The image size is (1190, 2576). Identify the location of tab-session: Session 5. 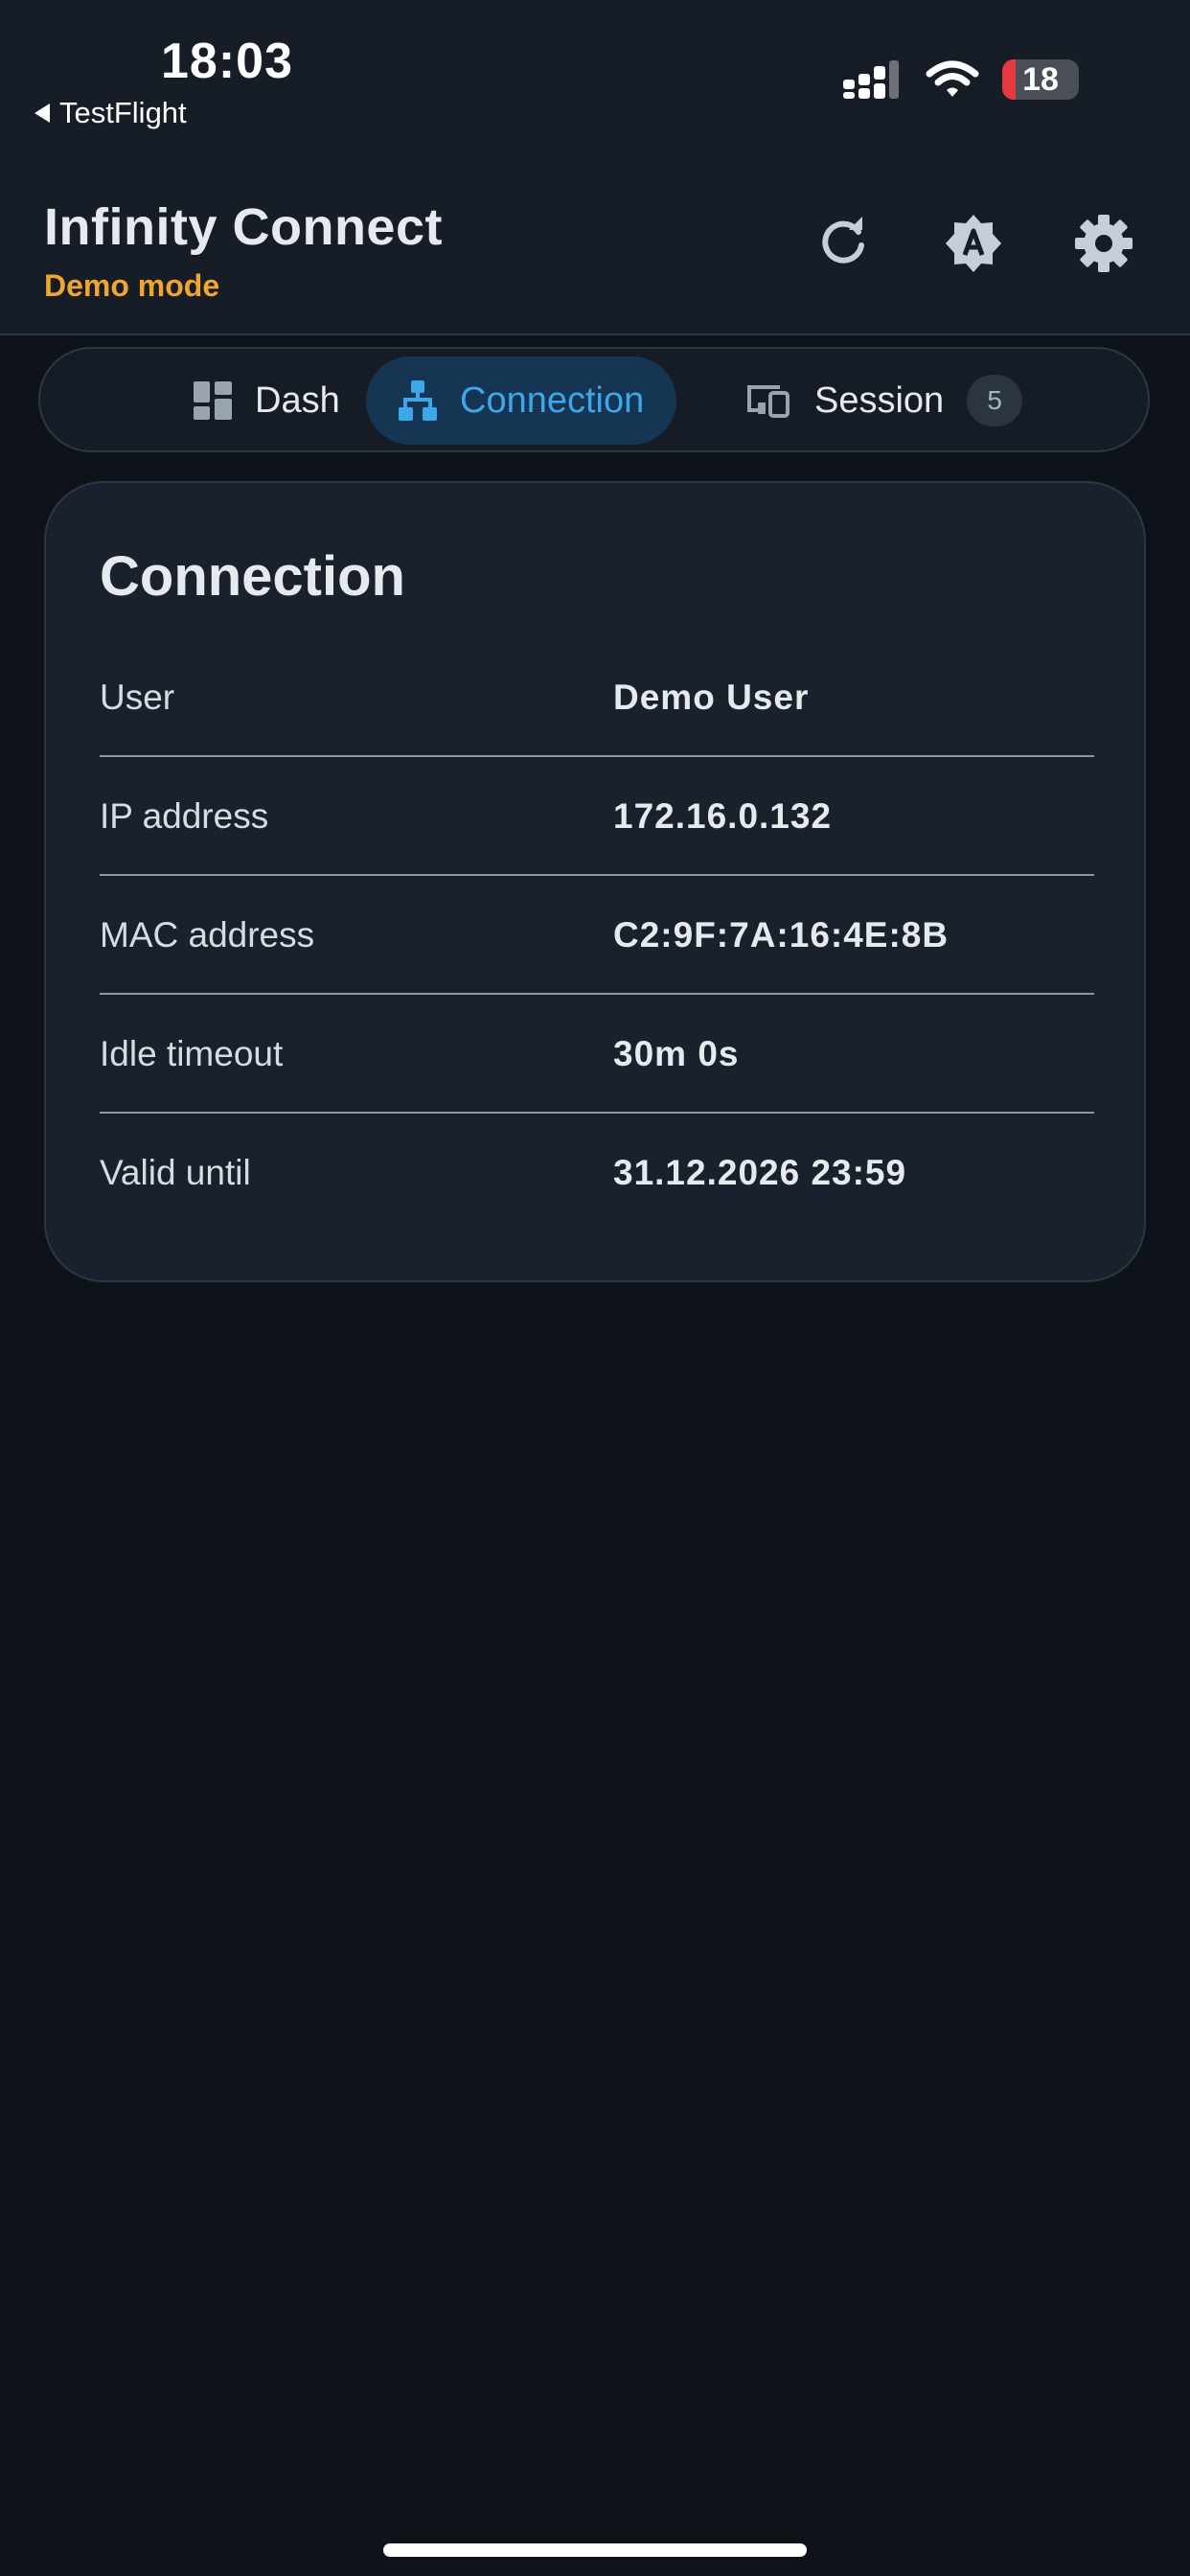
(884, 400).